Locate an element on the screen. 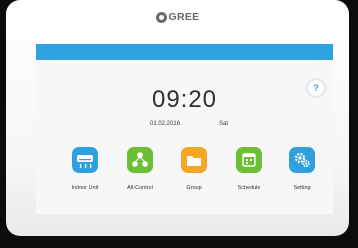 The image size is (358, 248). app-group: Group is located at coordinates (194, 169).